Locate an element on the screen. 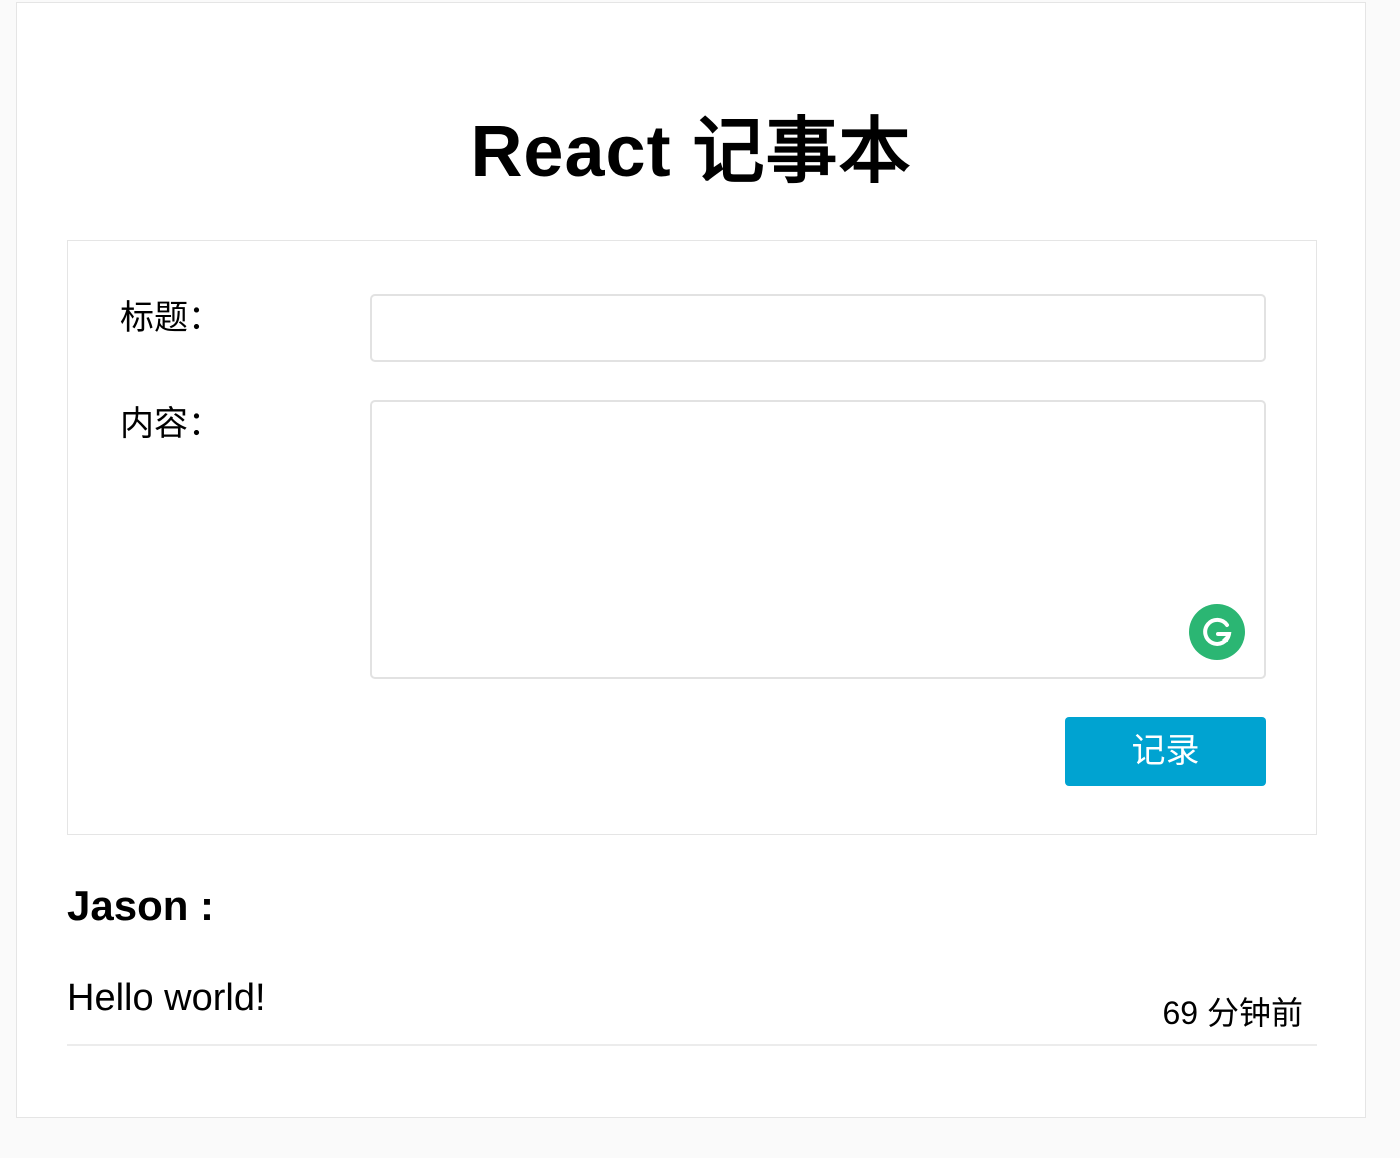 The image size is (1400, 1158). record-button: 记录 is located at coordinates (1165, 751).